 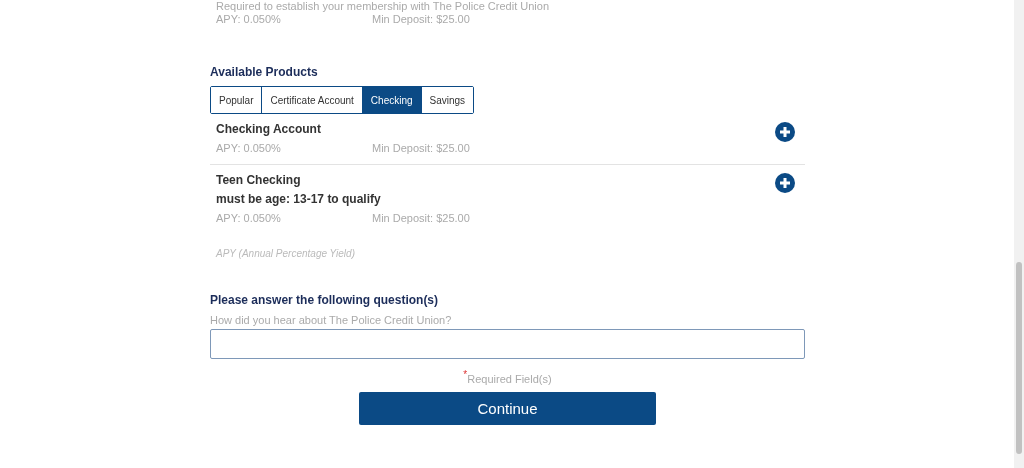 I want to click on continue-button: Continue, so click(x=507, y=408).